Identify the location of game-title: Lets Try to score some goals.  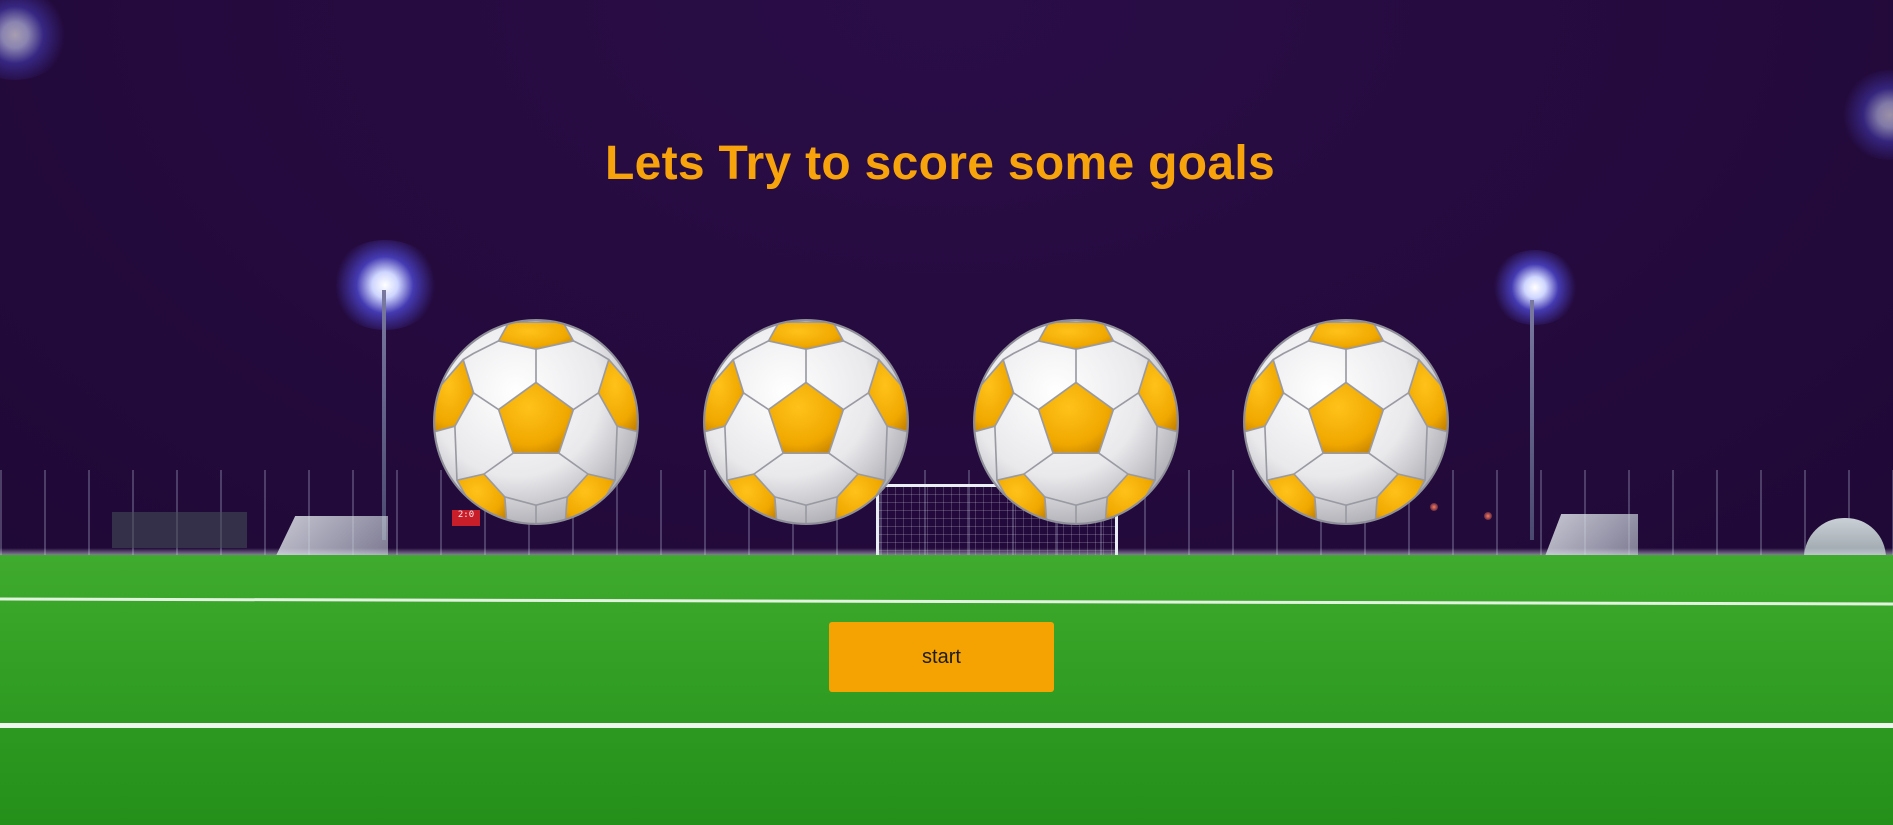
(940, 163).